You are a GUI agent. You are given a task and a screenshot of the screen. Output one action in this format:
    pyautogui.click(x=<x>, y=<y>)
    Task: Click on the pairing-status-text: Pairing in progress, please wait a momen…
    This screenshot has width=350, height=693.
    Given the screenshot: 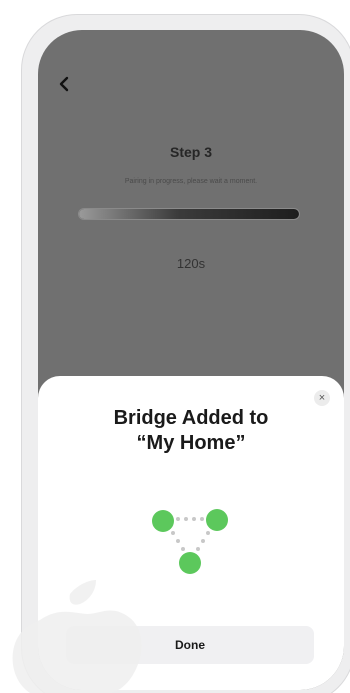 What is the action you would take?
    pyautogui.click(x=191, y=181)
    